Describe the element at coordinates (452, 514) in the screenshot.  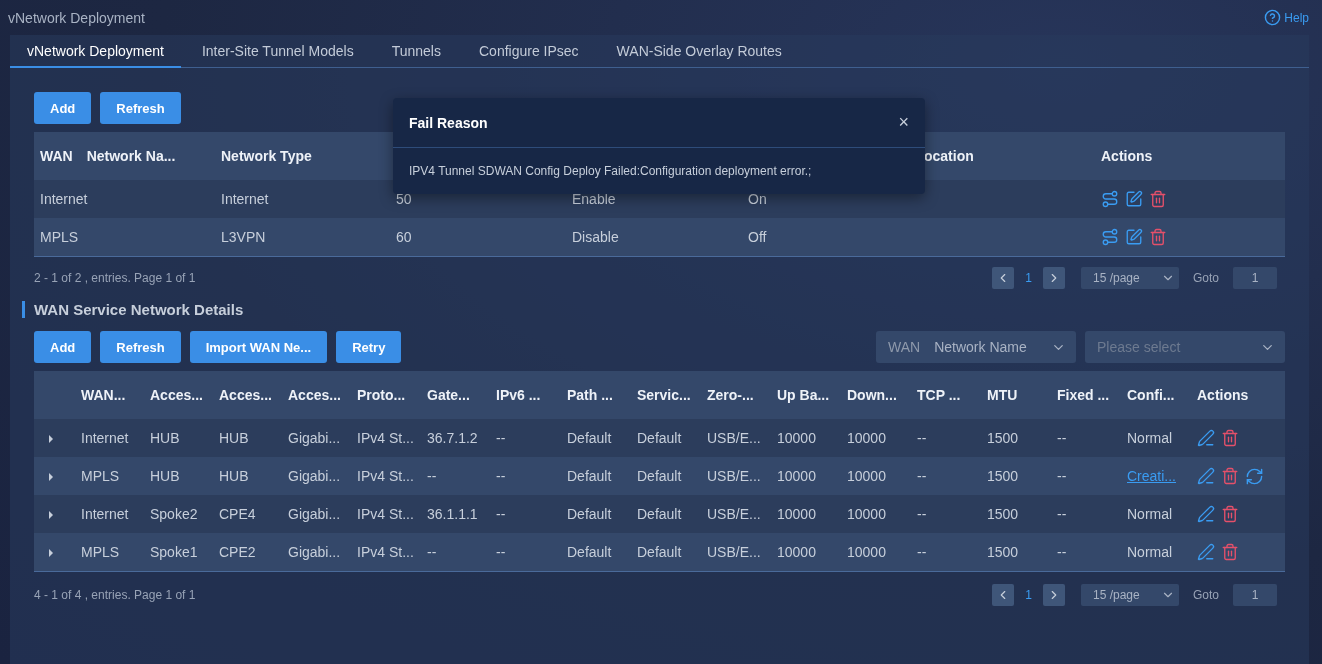
I see `table-cell: 36.1.1.1` at that location.